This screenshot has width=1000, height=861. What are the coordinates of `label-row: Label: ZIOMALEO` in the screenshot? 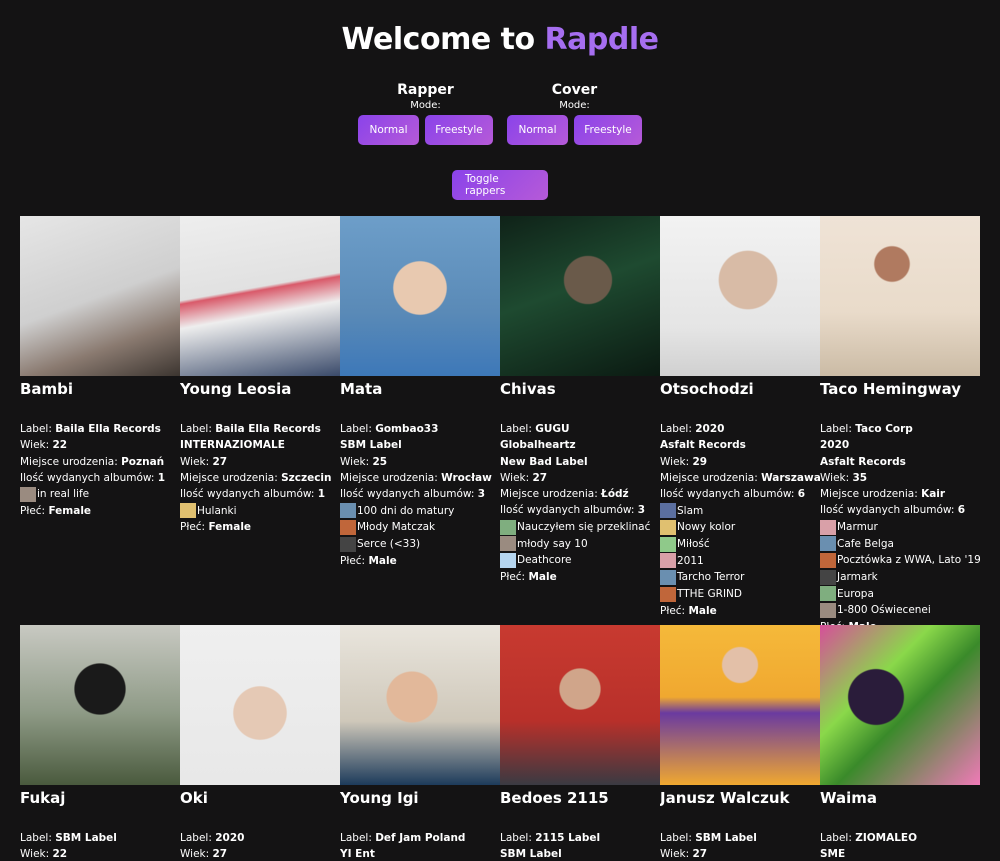 It's located at (900, 838).